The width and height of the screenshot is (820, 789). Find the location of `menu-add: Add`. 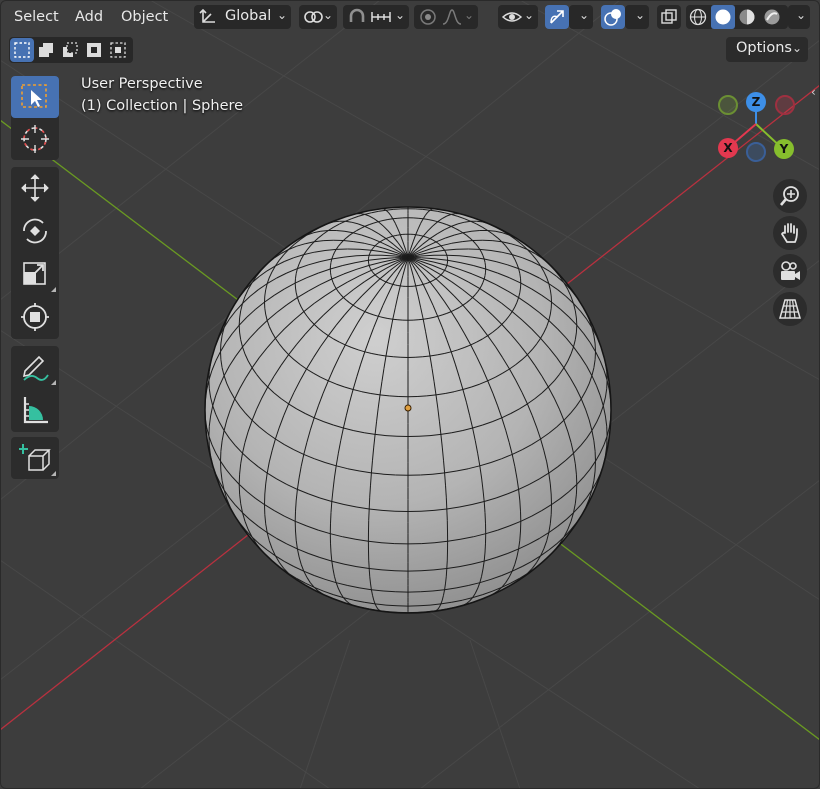

menu-add: Add is located at coordinates (89, 17).